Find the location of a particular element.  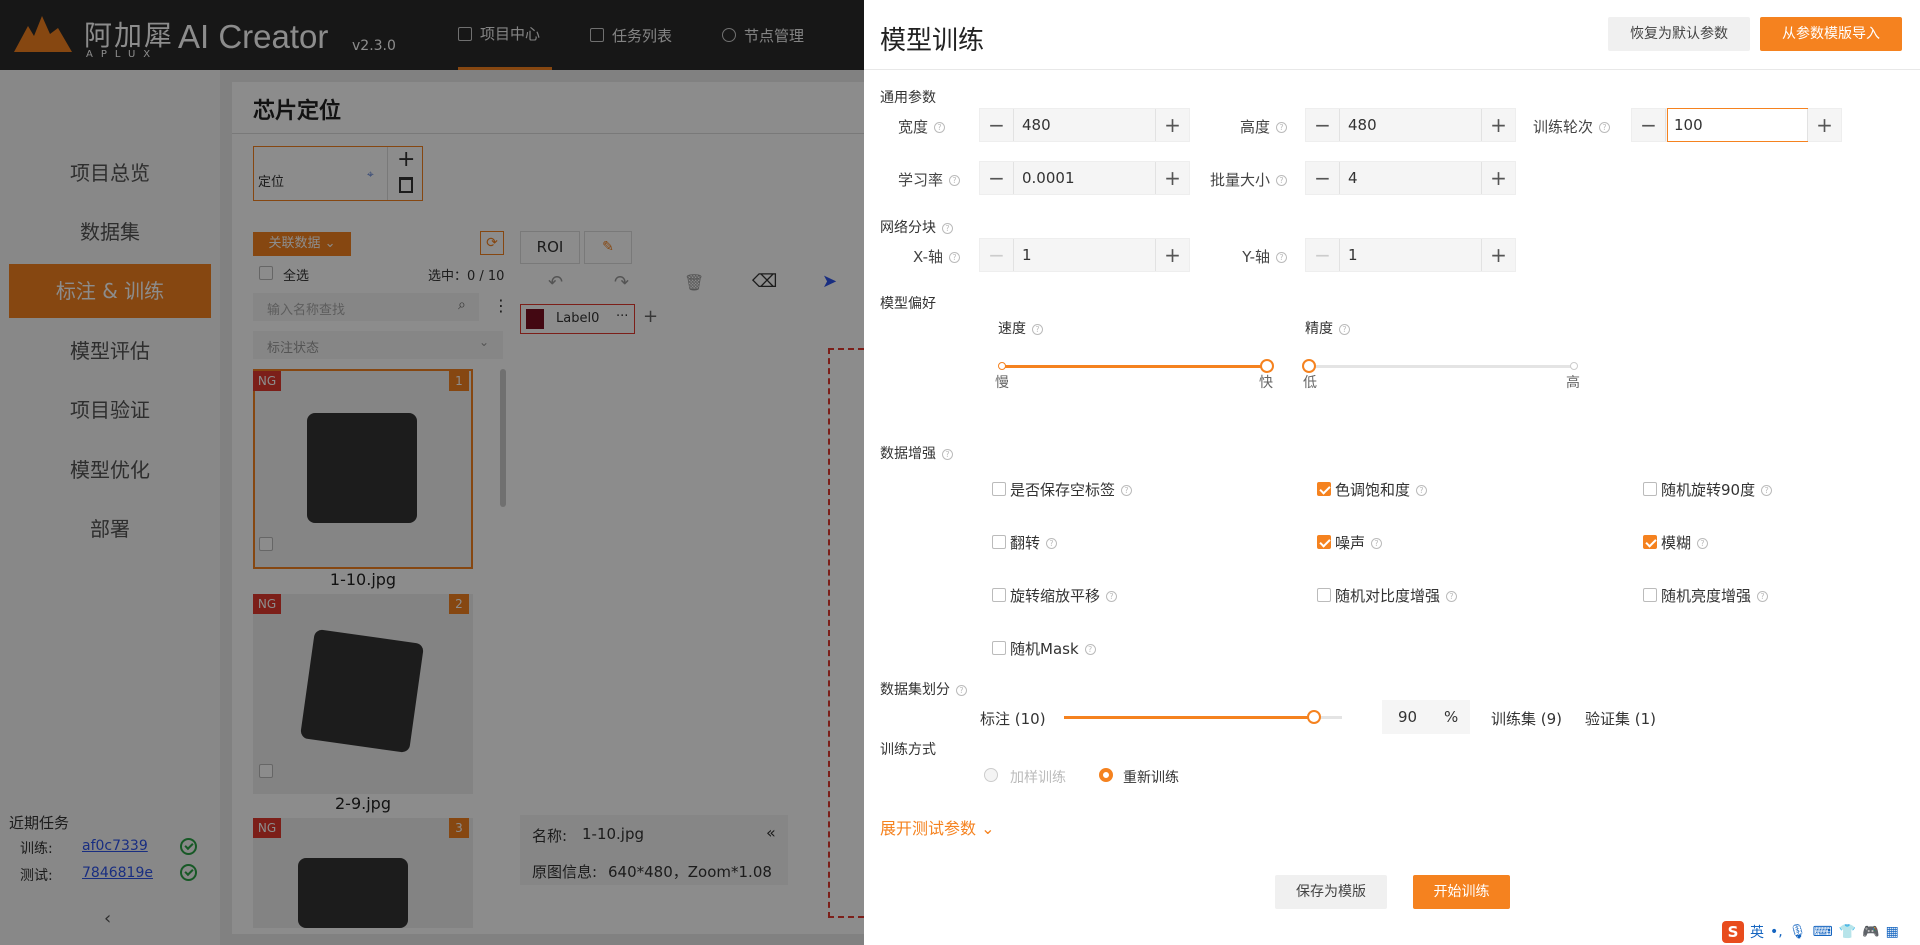

accuracy-max-dot is located at coordinates (1574, 366).